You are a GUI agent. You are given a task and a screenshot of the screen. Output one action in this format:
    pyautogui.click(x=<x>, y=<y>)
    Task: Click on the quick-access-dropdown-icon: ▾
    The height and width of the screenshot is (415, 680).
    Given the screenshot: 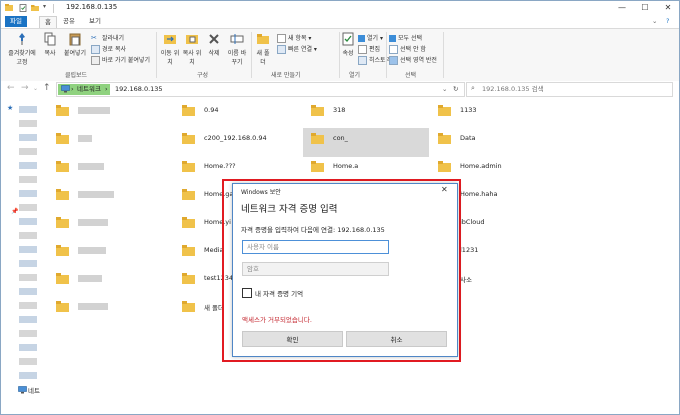 What is the action you would take?
    pyautogui.click(x=47, y=7)
    